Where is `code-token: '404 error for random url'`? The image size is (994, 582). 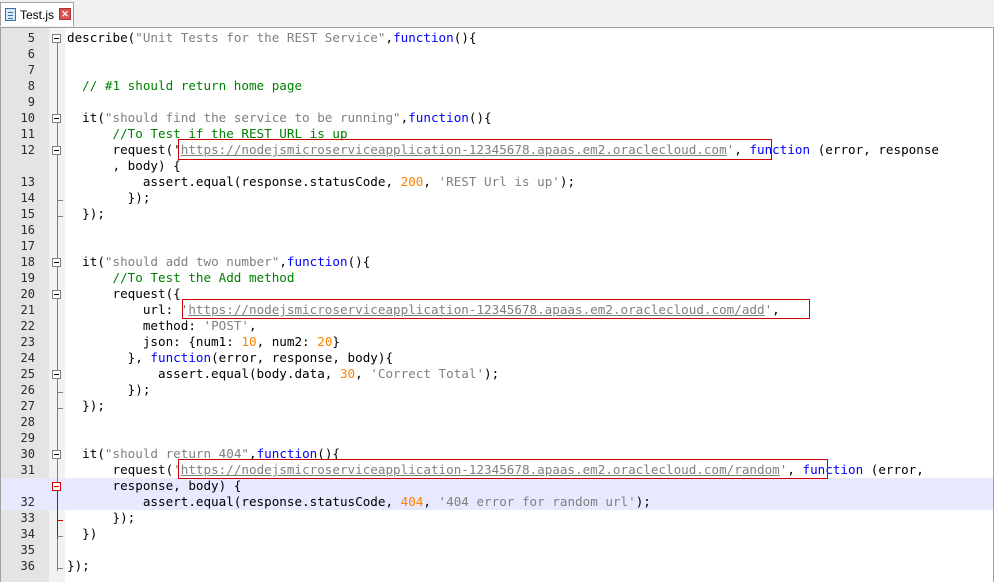
code-token: '404 error for random url' is located at coordinates (537, 501).